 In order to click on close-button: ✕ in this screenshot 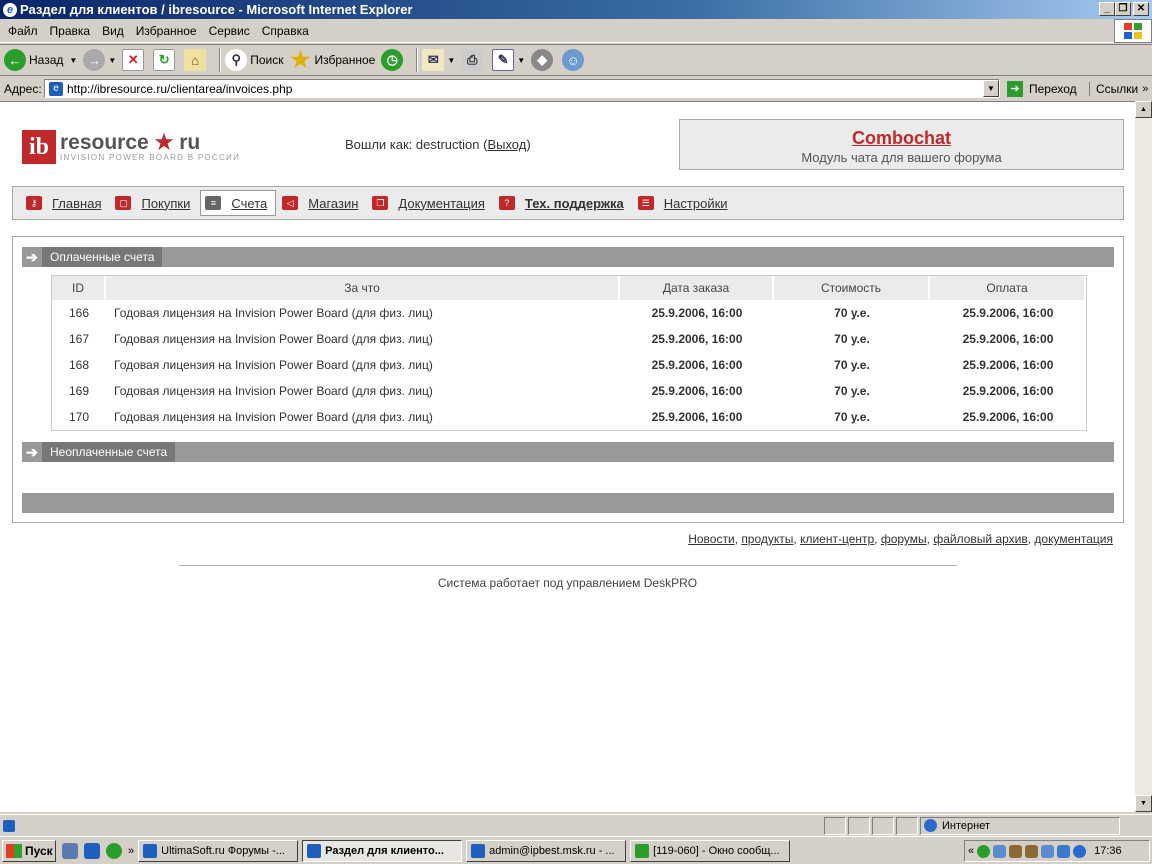, I will do `click(1141, 9)`.